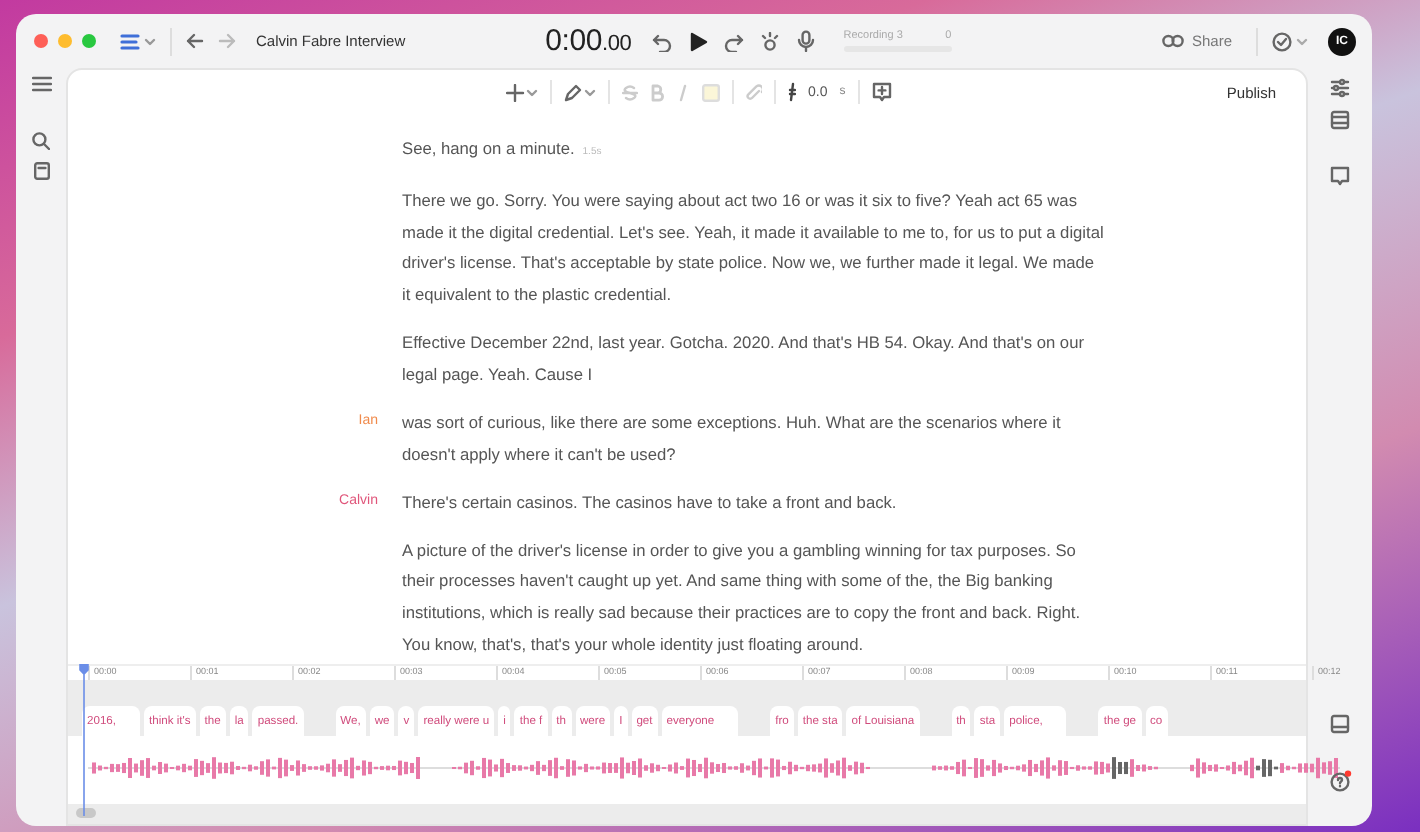  What do you see at coordinates (580, 92) in the screenshot?
I see `pen-icon` at bounding box center [580, 92].